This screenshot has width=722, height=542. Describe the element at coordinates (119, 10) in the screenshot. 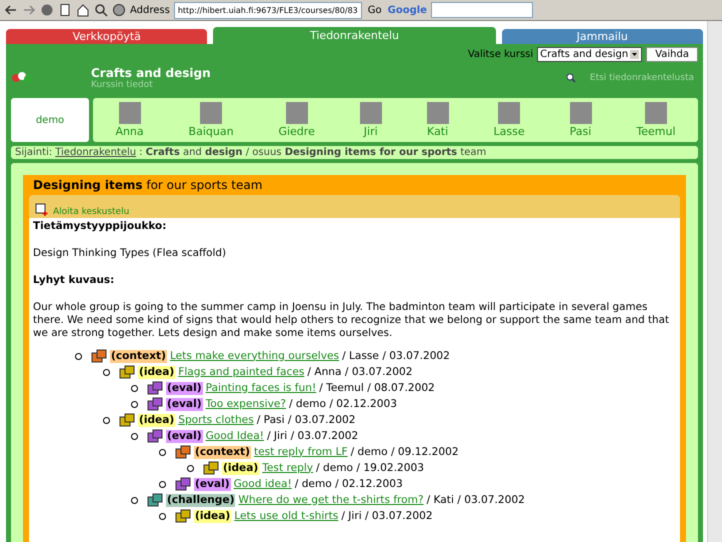

I see `globe-icon` at that location.